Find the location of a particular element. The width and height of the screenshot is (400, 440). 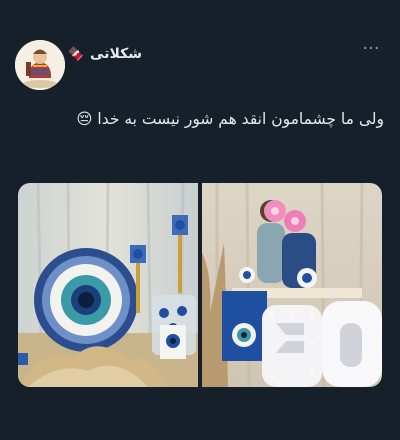

tweet-text: ولی ما چشمامون انقد هم شور نیست به خدا is located at coordinates (240, 119).